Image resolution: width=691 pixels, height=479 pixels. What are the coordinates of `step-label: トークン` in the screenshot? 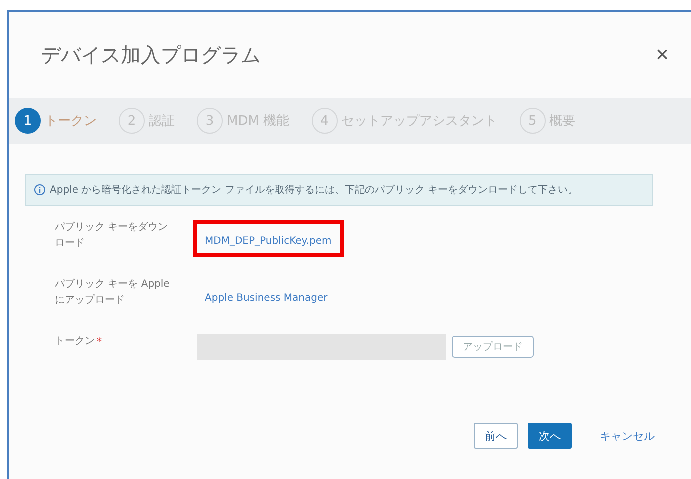 It's located at (71, 121).